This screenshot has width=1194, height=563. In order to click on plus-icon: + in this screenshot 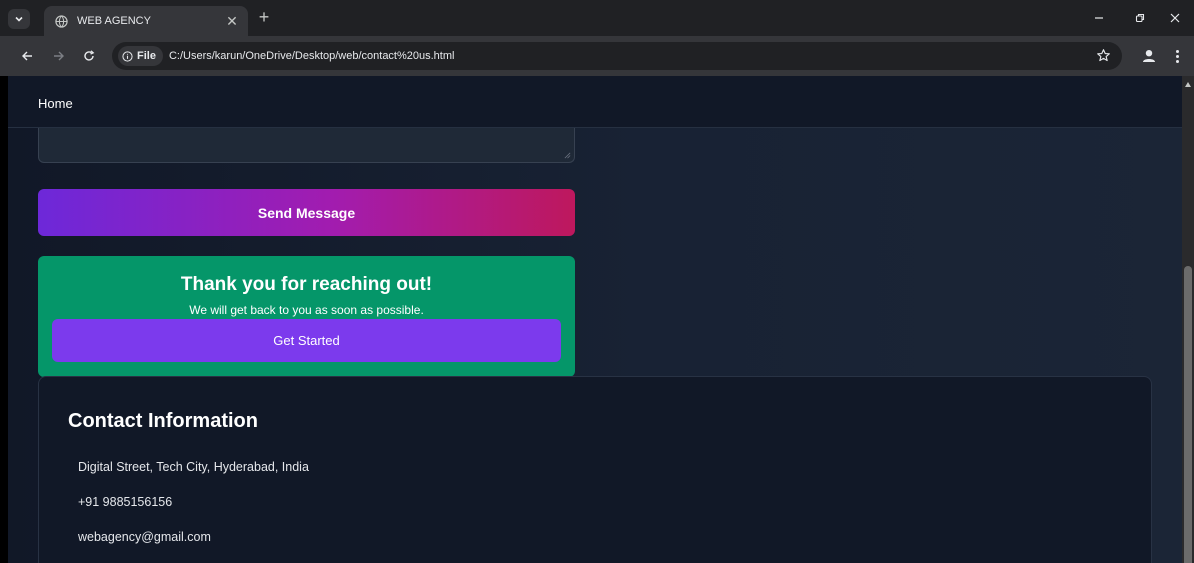, I will do `click(264, 17)`.